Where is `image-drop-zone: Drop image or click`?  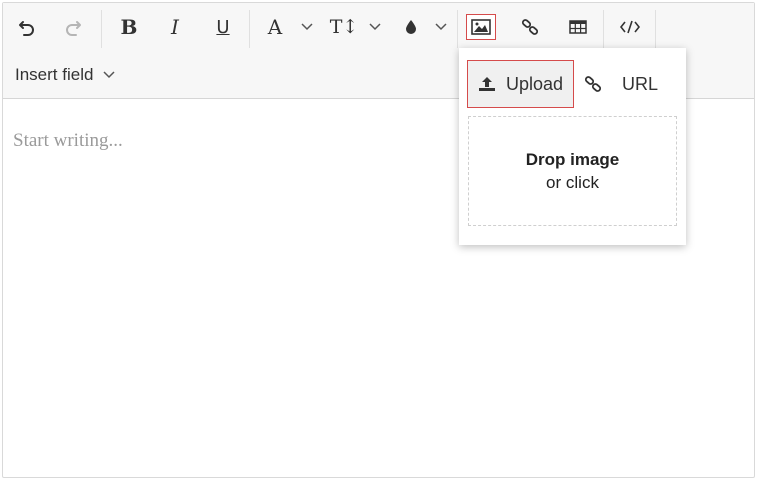 image-drop-zone: Drop image or click is located at coordinates (572, 171).